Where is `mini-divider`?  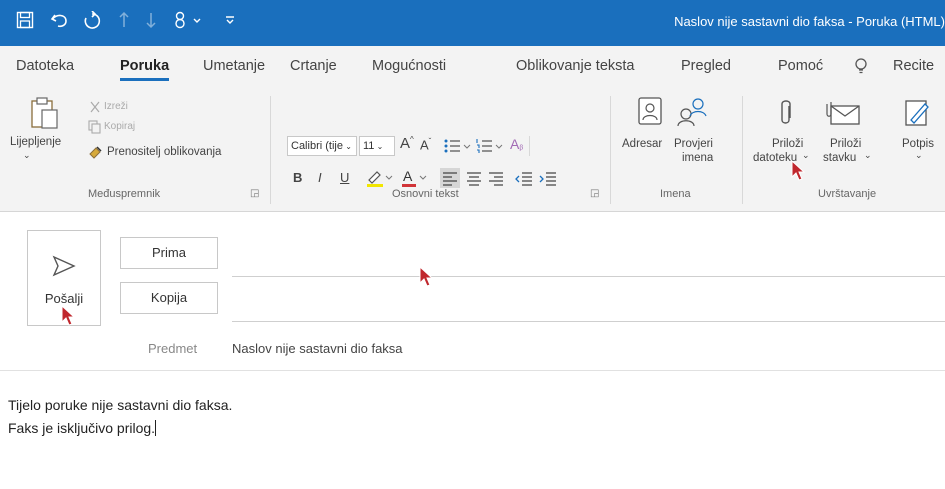 mini-divider is located at coordinates (529, 146).